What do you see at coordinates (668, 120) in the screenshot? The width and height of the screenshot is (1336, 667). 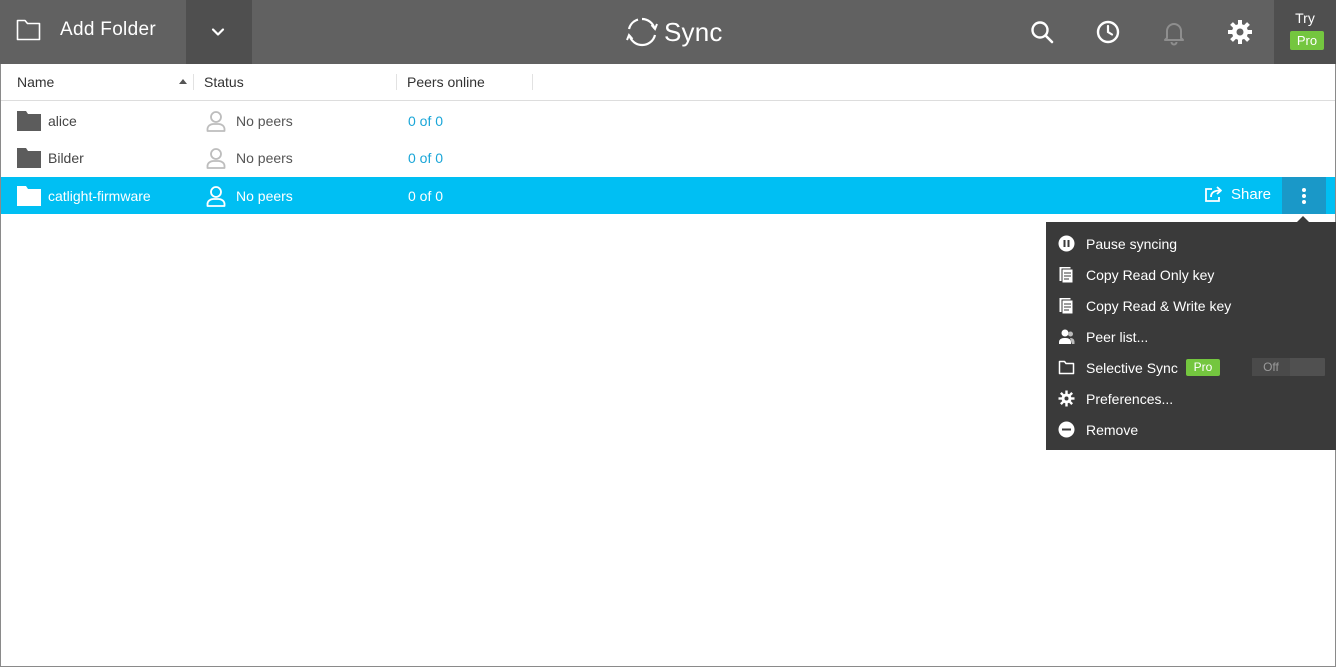 I see `table-row: alice No peers 0 of 0` at bounding box center [668, 120].